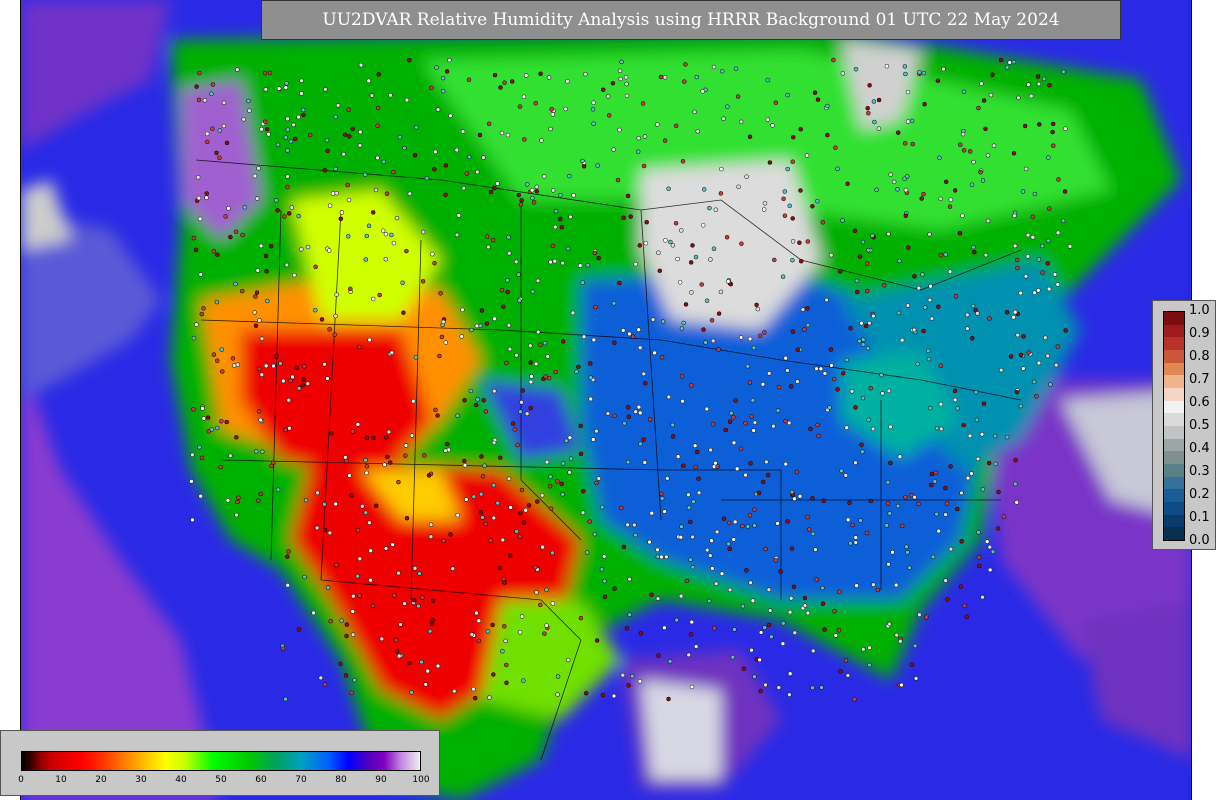  I want to click on rh-colorbar, so click(1174, 426).